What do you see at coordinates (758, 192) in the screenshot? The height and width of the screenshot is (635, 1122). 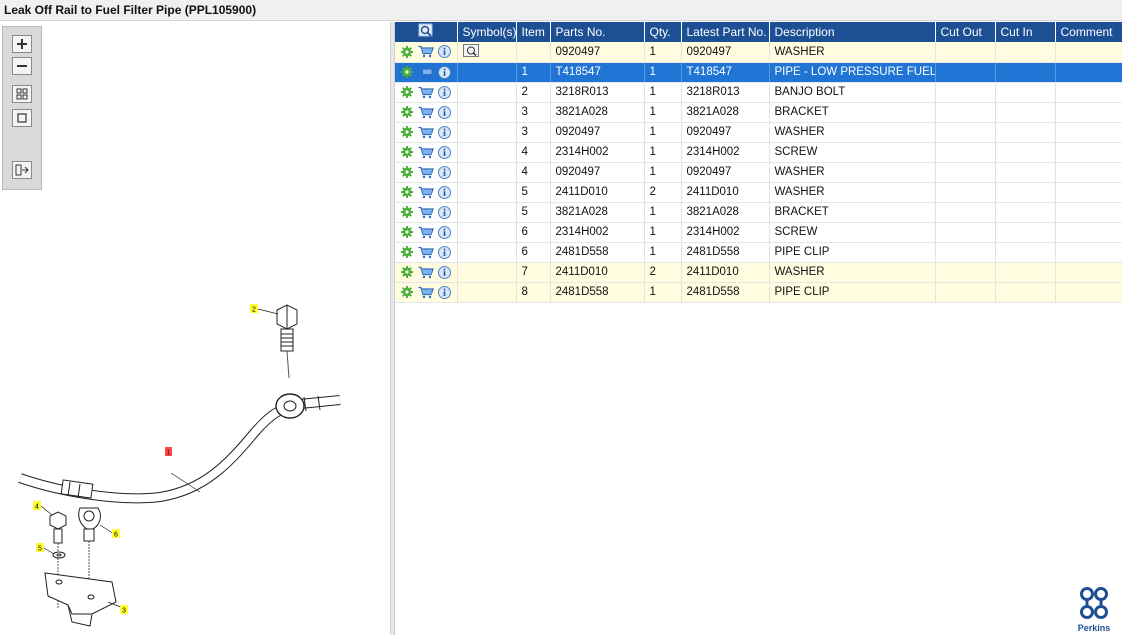 I see `table-row: 5 2411D010 2 2411D010 WASHER` at bounding box center [758, 192].